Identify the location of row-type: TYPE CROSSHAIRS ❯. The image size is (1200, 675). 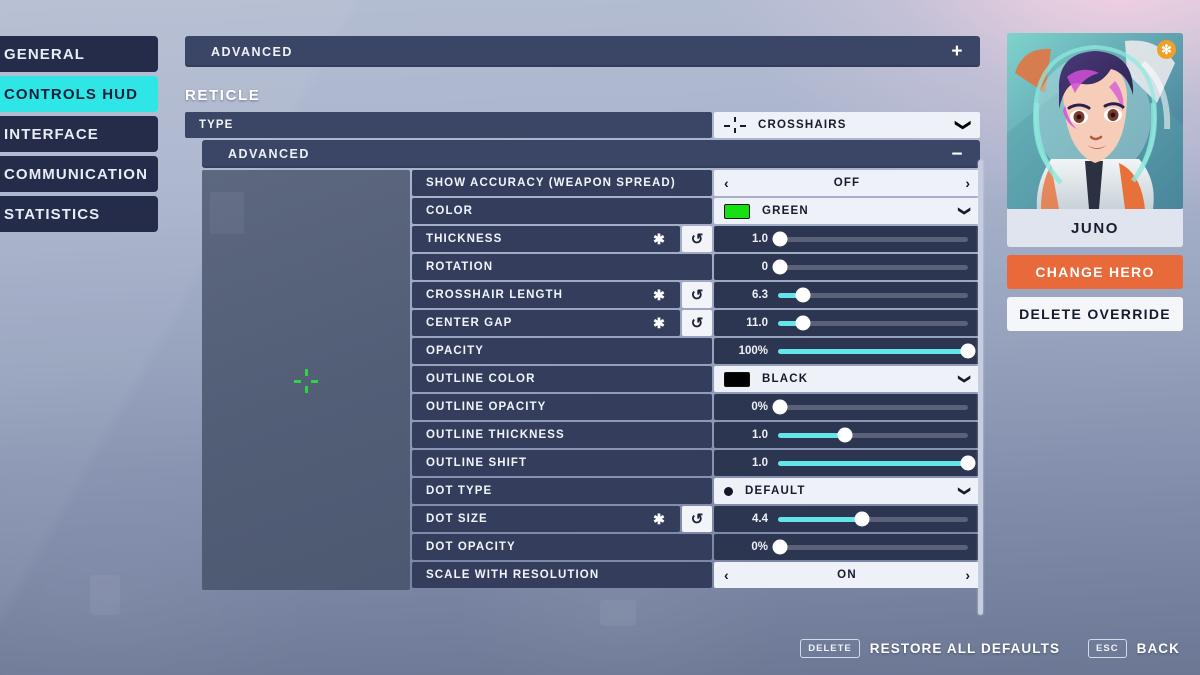
(582, 125).